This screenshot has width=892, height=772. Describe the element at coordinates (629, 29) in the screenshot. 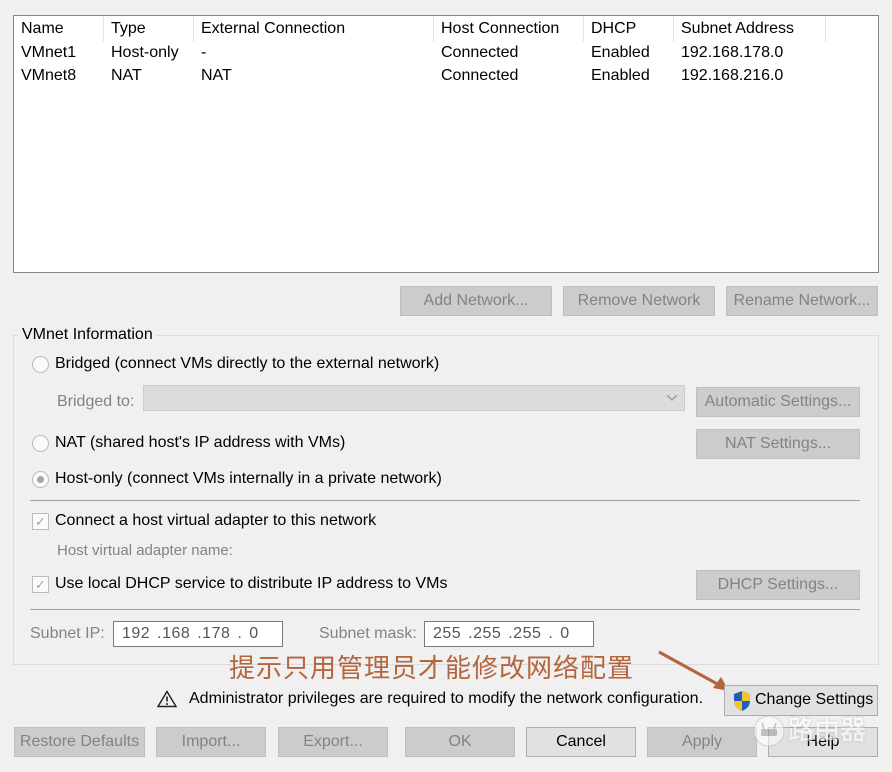

I see `column-header-dhcp: DHCP` at that location.